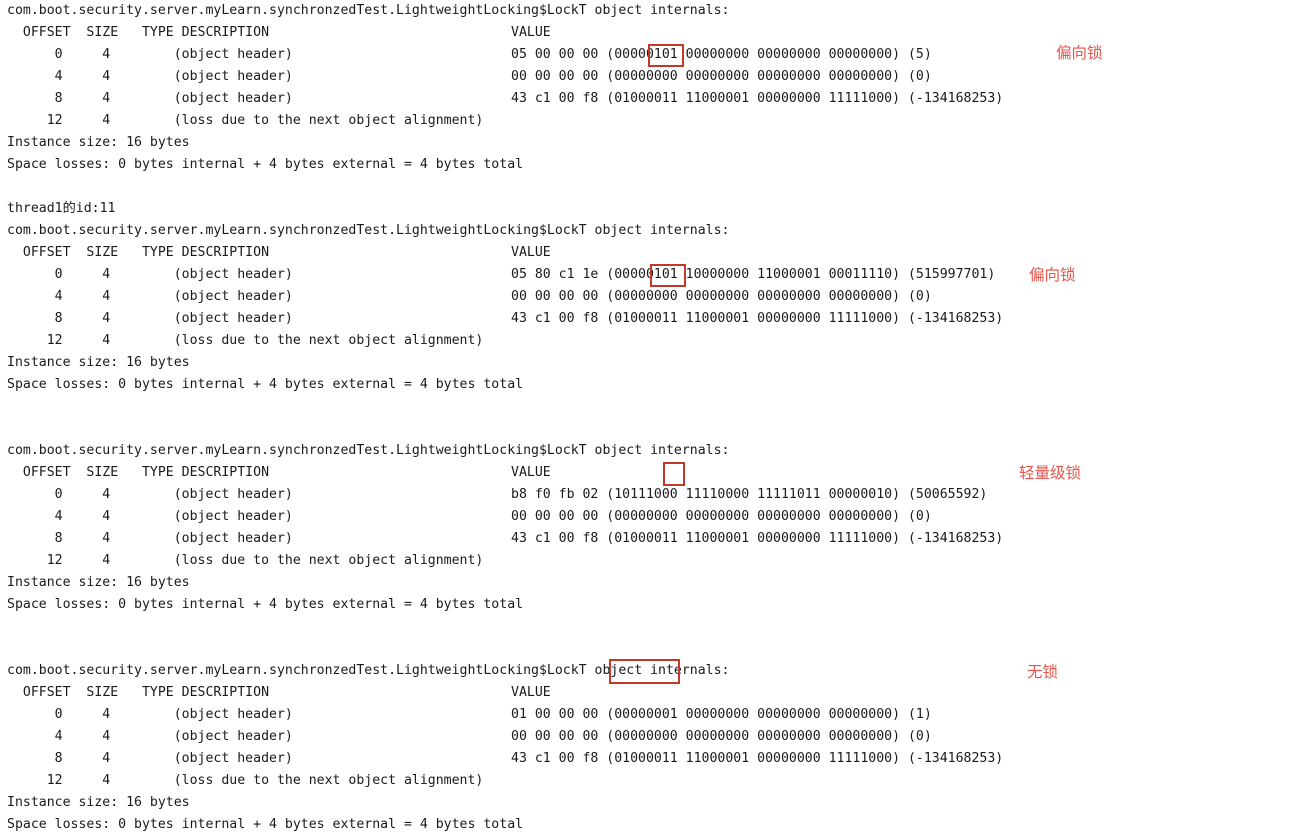 This screenshot has width=1295, height=836. I want to click on annotation-lightweight-lock: 轻量级锁, so click(1050, 473).